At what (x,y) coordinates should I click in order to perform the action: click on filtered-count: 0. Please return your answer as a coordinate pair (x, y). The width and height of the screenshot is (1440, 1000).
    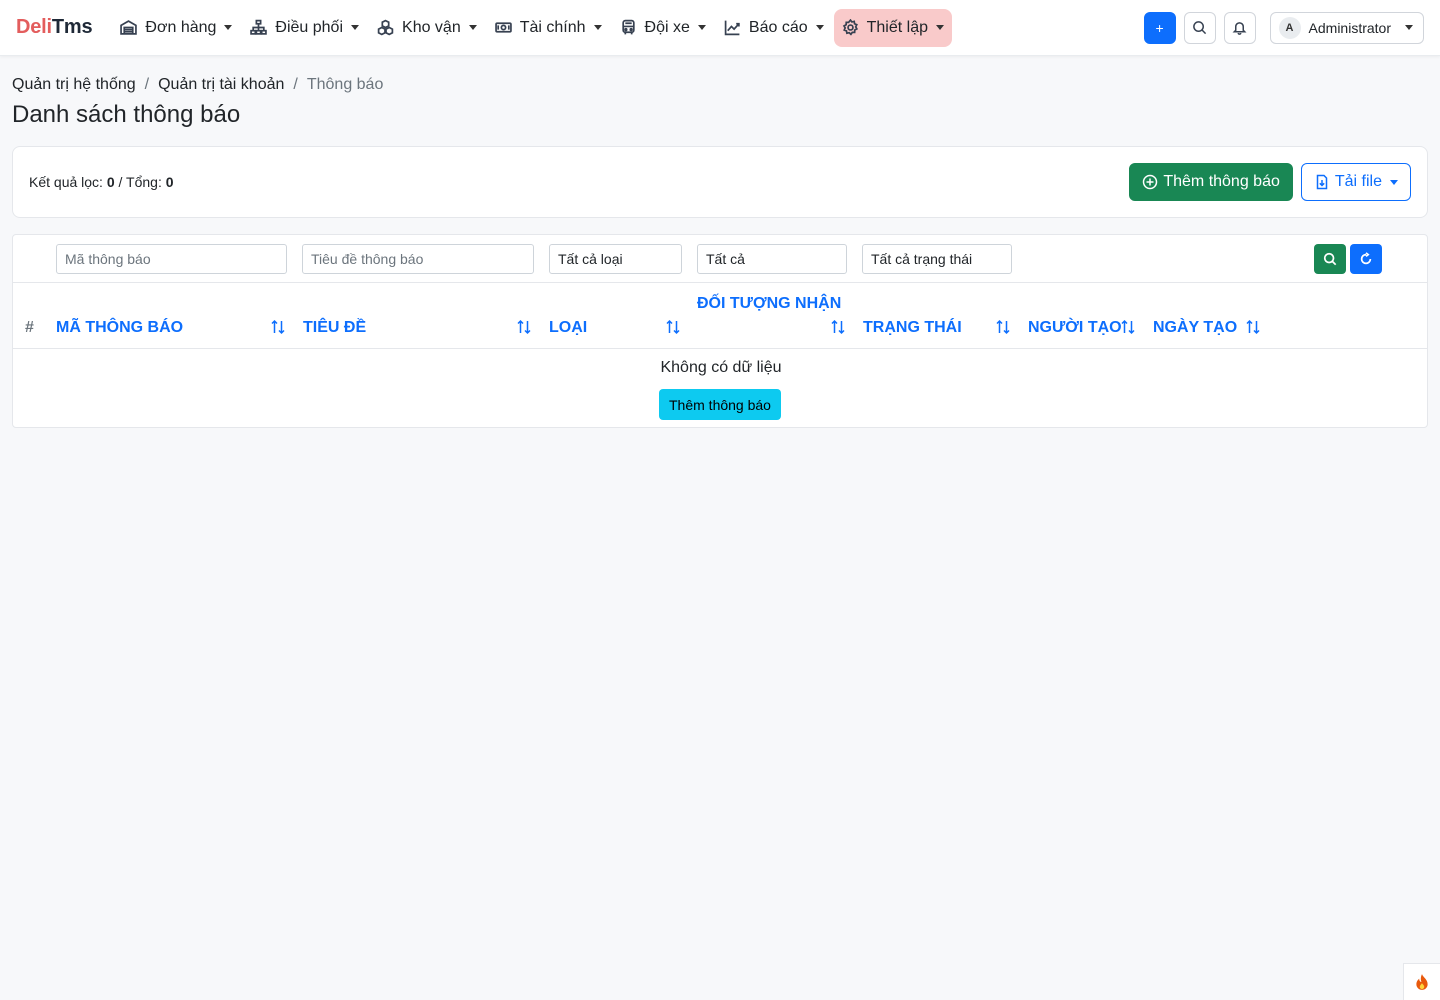
    Looking at the image, I should click on (110, 182).